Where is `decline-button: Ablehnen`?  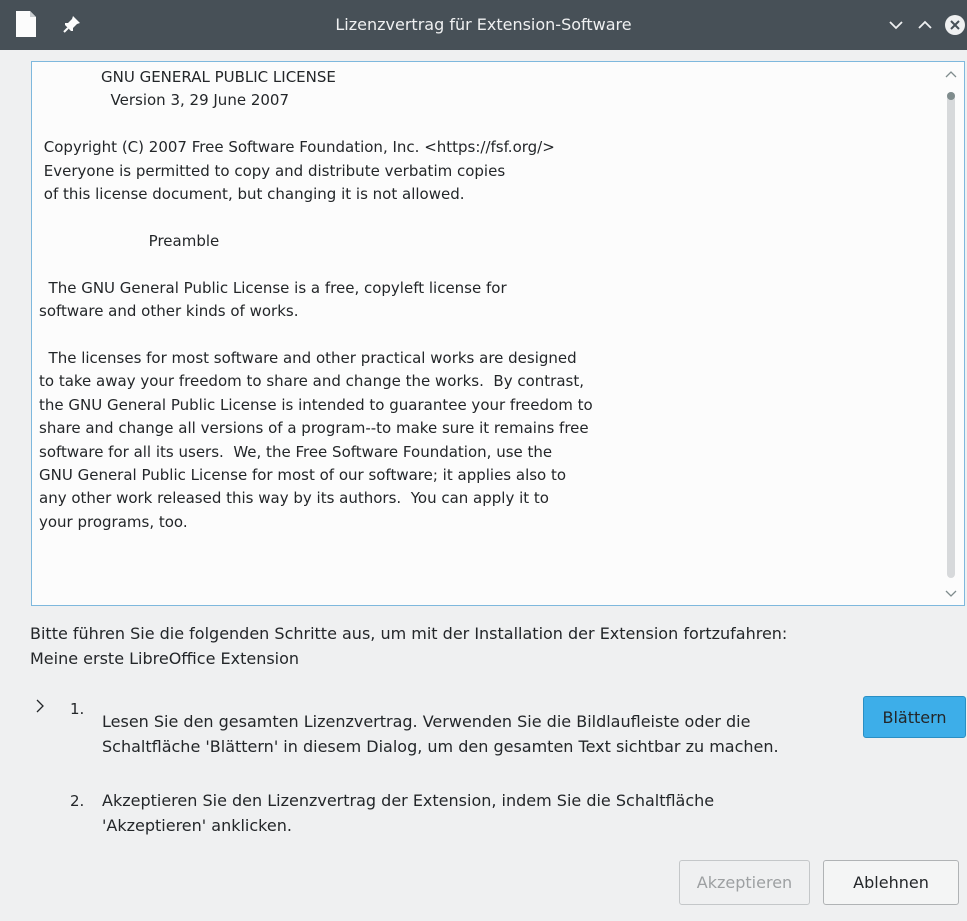 decline-button: Ablehnen is located at coordinates (891, 882).